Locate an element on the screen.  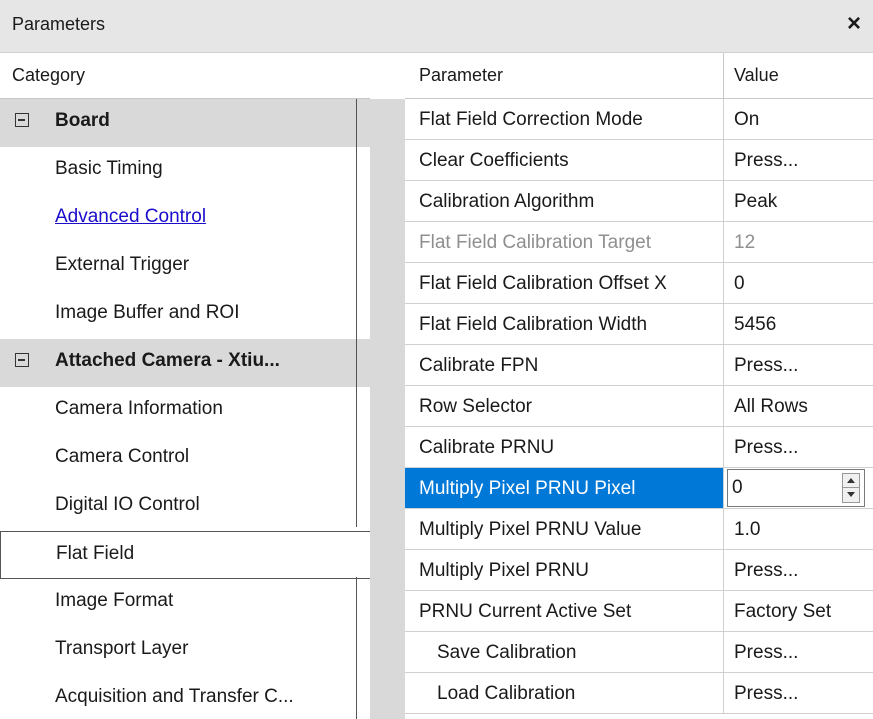
parameter-row: Flat Field Calibration Width 5456 is located at coordinates (639, 324).